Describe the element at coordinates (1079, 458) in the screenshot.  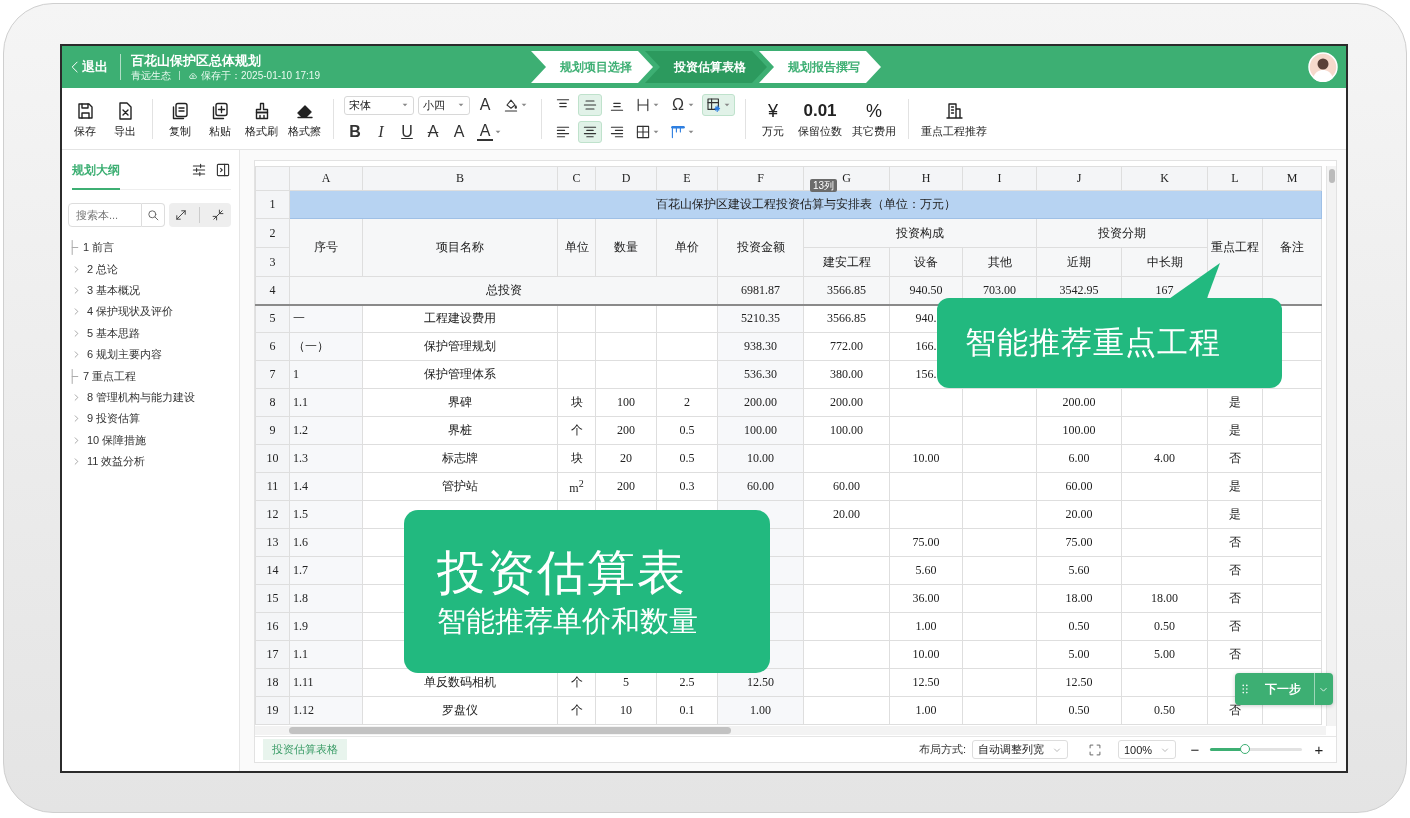
I see `table-cell: 6.00` at that location.